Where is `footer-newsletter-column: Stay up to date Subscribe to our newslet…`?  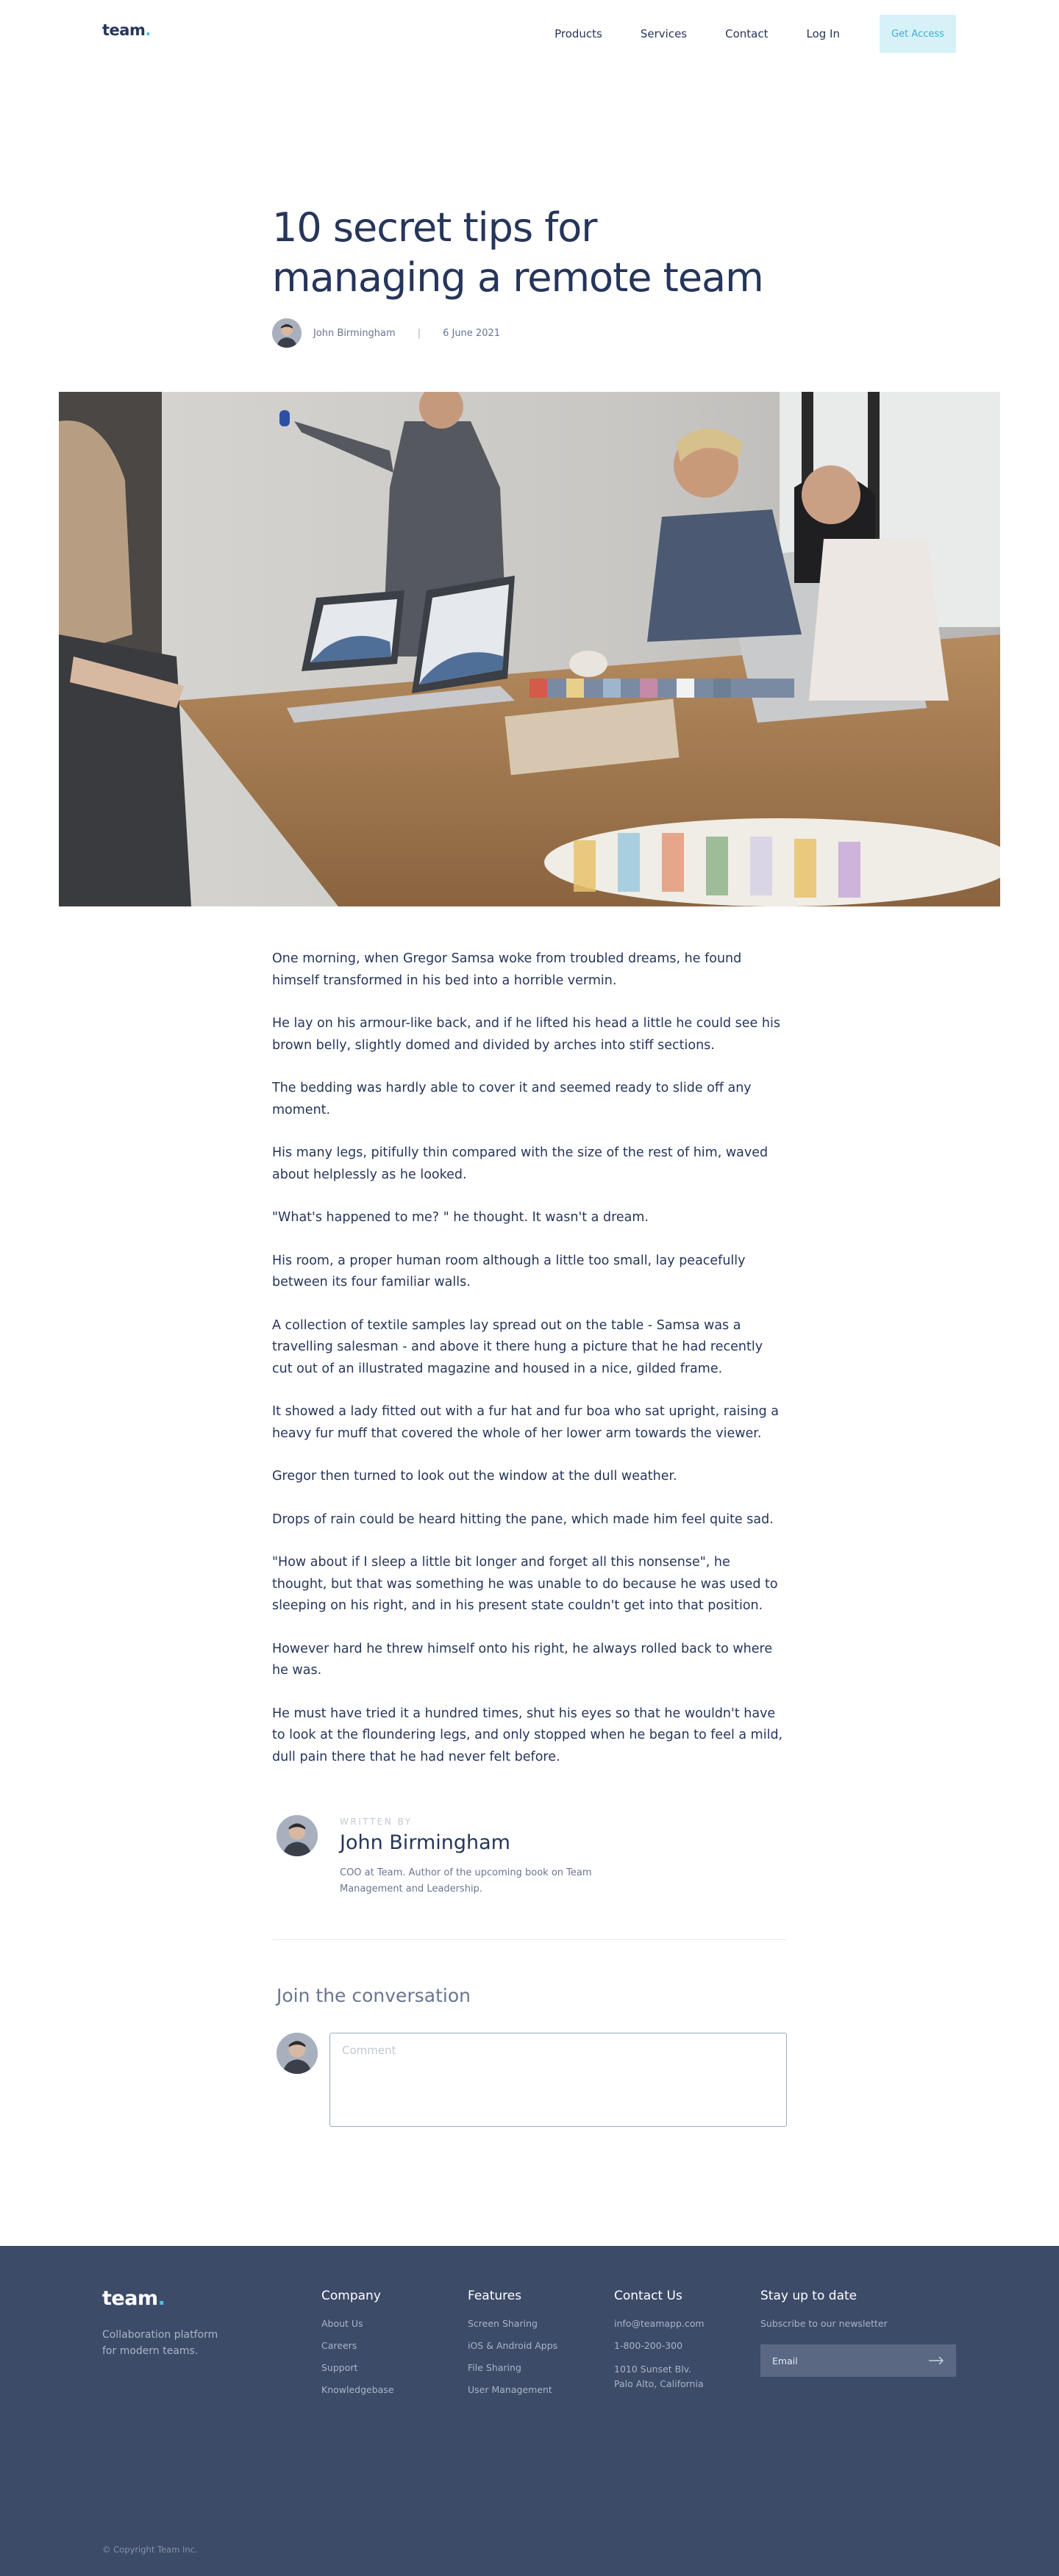 footer-newsletter-column: Stay up to date Subscribe to our newslet… is located at coordinates (824, 2314).